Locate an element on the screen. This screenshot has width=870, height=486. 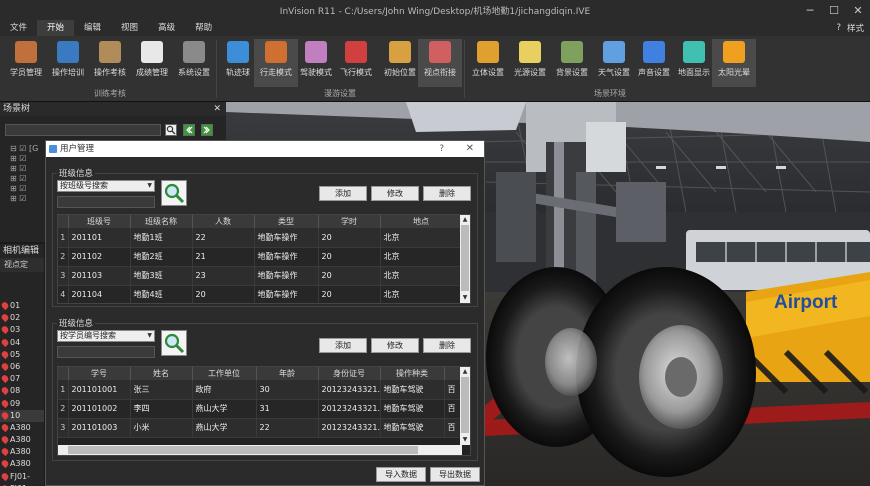
class-search-button is located at coordinates (174, 193).